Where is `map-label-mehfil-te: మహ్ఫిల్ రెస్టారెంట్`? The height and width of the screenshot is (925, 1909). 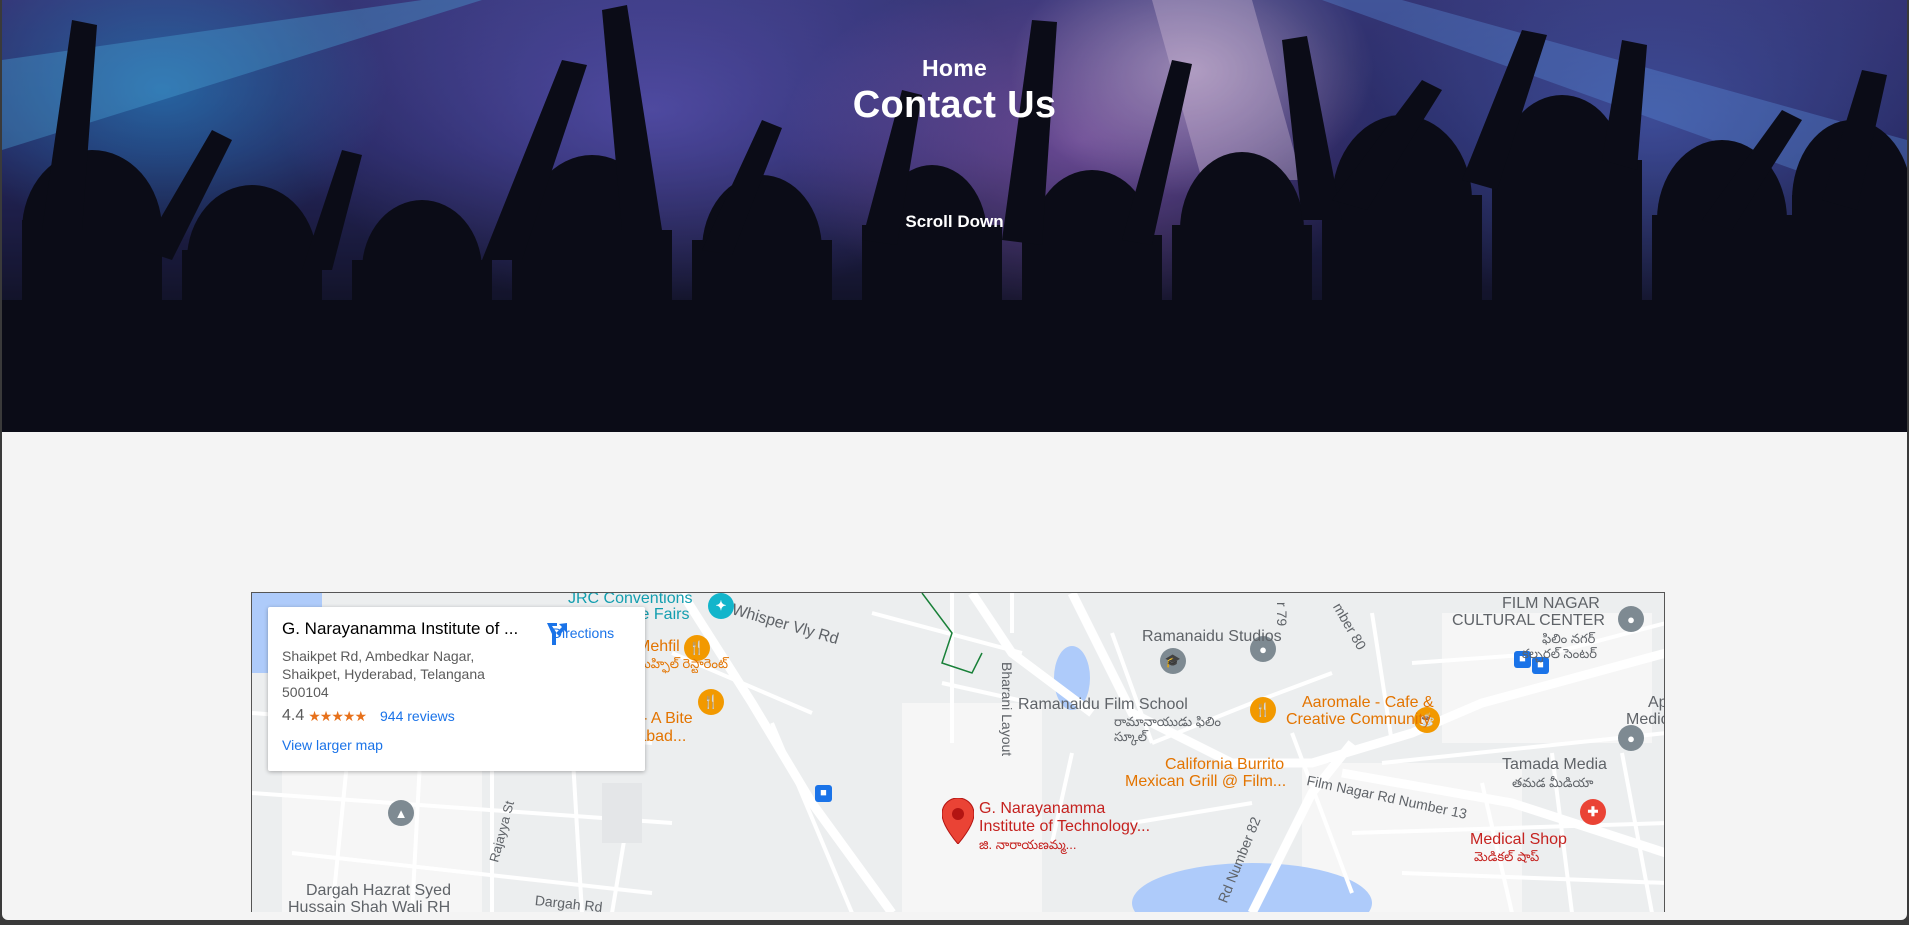
map-label-mehfil-te: మహ్ఫిల్ రెస్టారెంట్ is located at coordinates (682, 663).